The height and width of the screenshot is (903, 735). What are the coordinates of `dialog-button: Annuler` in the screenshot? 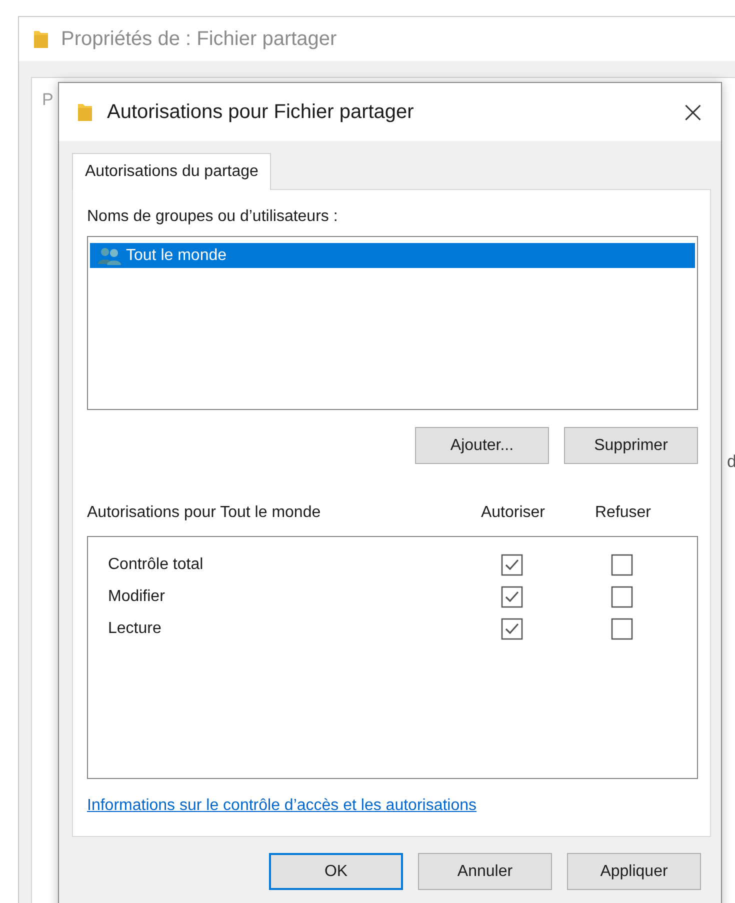 It's located at (485, 871).